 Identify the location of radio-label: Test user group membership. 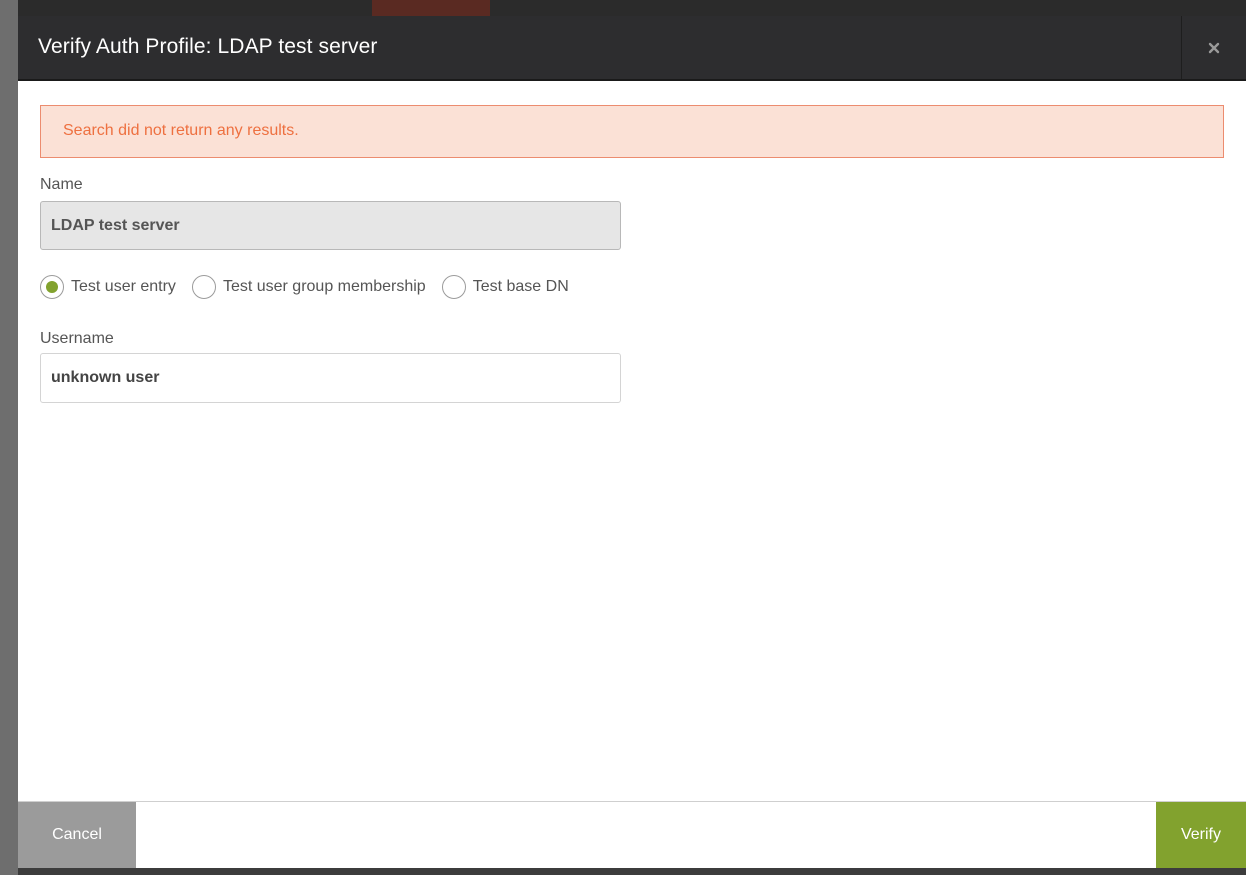
(324, 286).